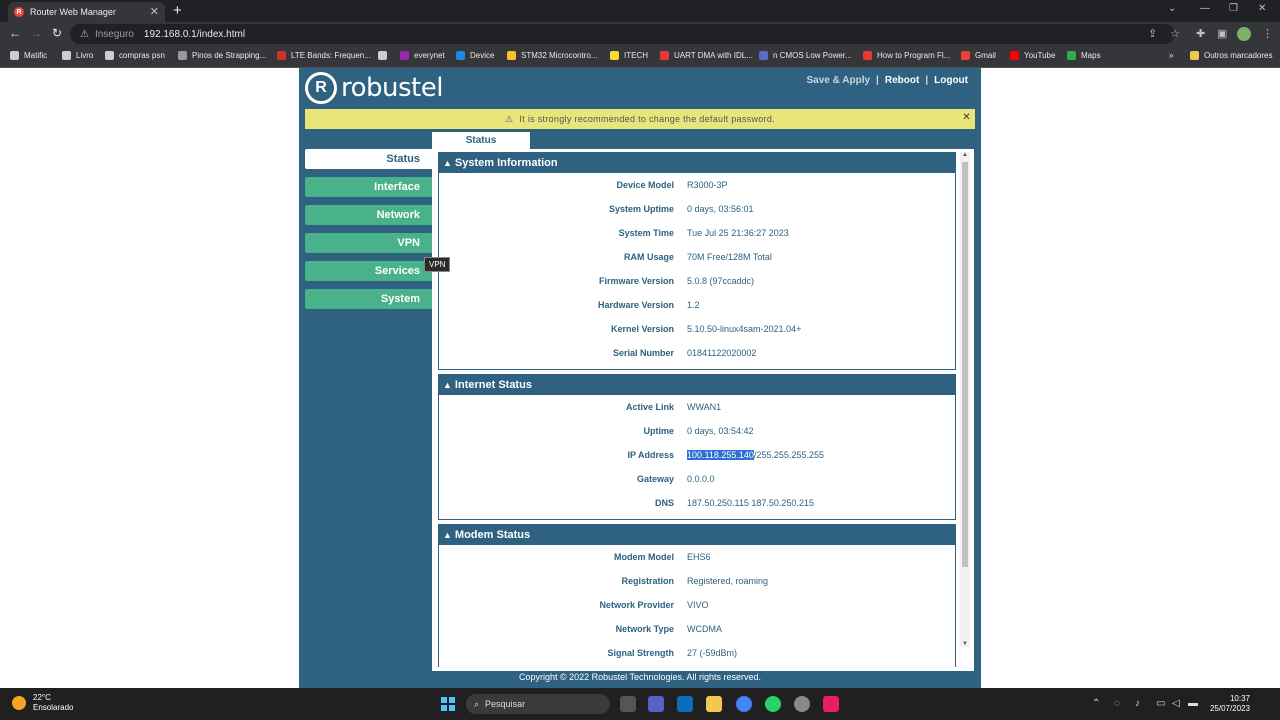  I want to click on close-window-icon: ✕, so click(1262, 8).